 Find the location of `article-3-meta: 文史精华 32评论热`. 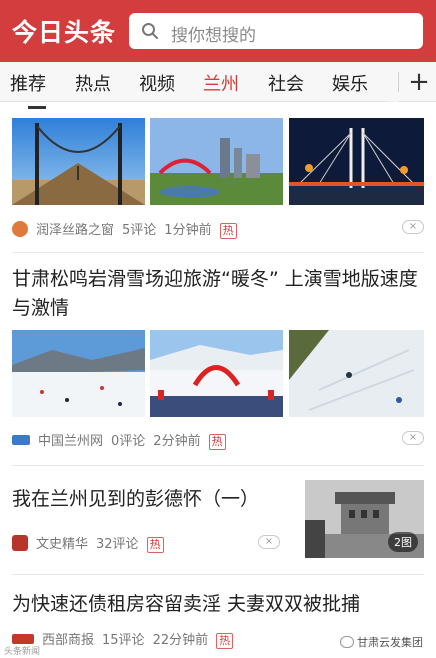

article-3-meta: 文史精华 32评论热 is located at coordinates (92, 543).